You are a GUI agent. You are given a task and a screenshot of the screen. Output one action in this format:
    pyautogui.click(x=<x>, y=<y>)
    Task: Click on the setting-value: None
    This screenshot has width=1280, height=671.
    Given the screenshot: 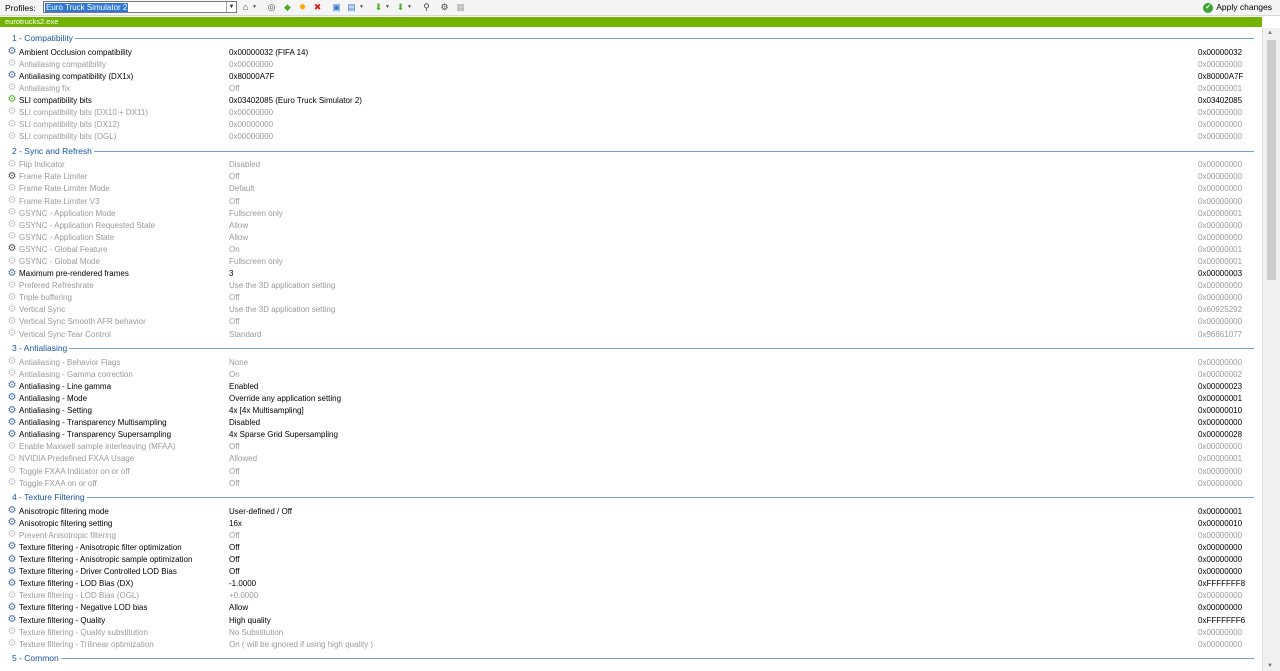 What is the action you would take?
    pyautogui.click(x=238, y=362)
    